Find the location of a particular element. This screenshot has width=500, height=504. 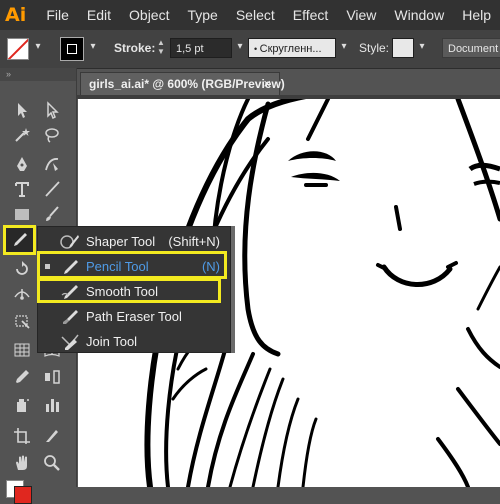

stroke-label: Stroke: is located at coordinates (135, 48).